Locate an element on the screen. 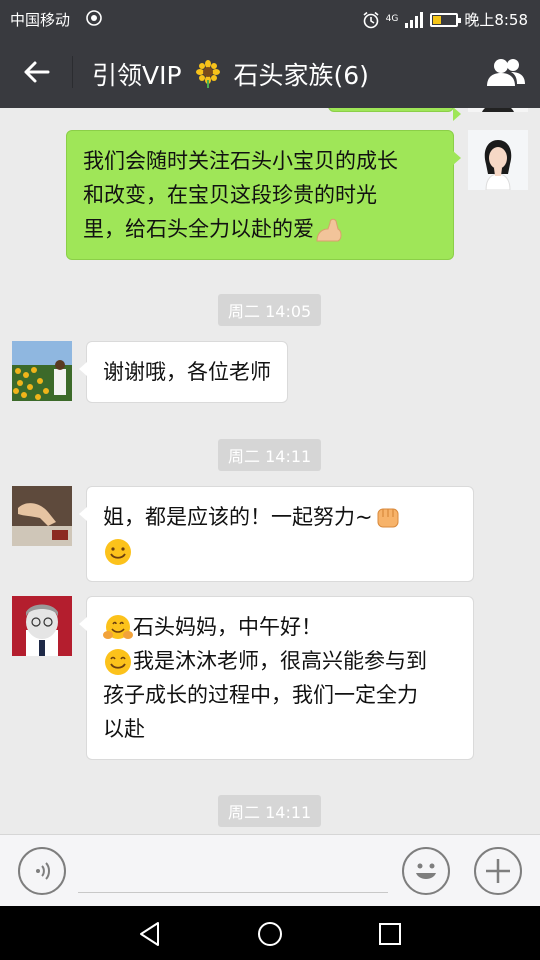 Image resolution: width=540 pixels, height=960 pixels. message-bubble-incoming: 谢谢哦，各位老师 is located at coordinates (183, 372).